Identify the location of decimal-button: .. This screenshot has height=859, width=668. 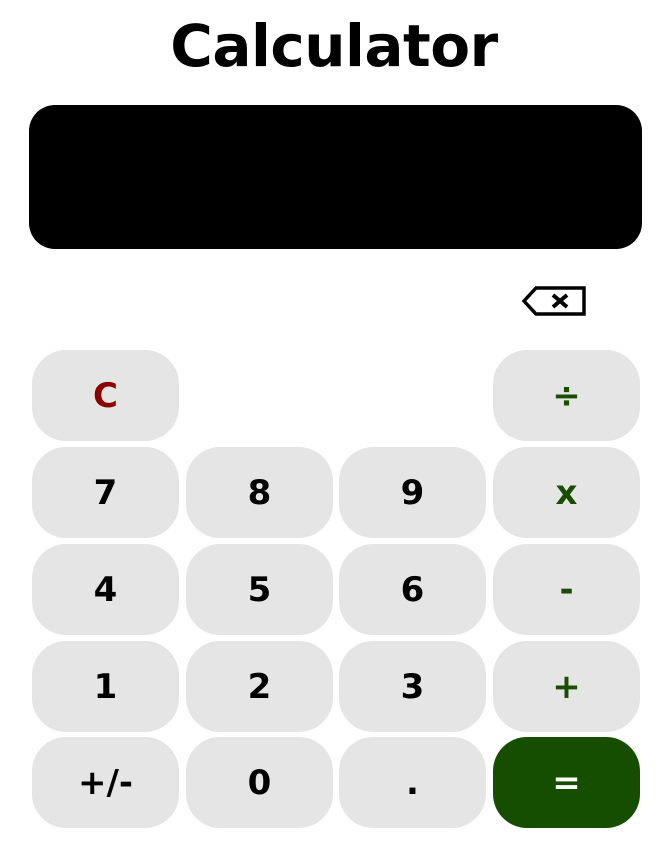
(412, 782).